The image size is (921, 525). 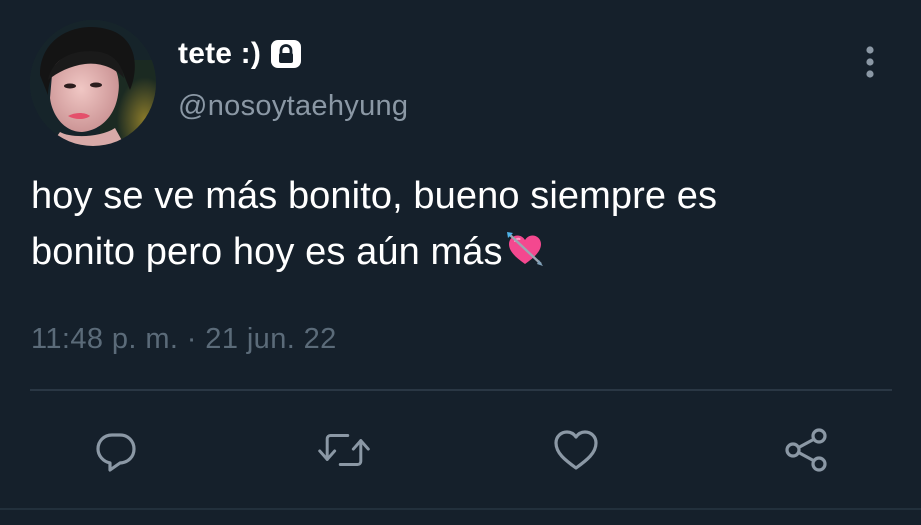 What do you see at coordinates (267, 252) in the screenshot?
I see `tweet-text-segment: bonito pero hoy es aún más` at bounding box center [267, 252].